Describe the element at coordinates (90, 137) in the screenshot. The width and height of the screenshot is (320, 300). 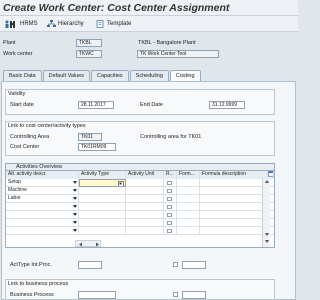
I see `controlling-area-field: TK01` at that location.